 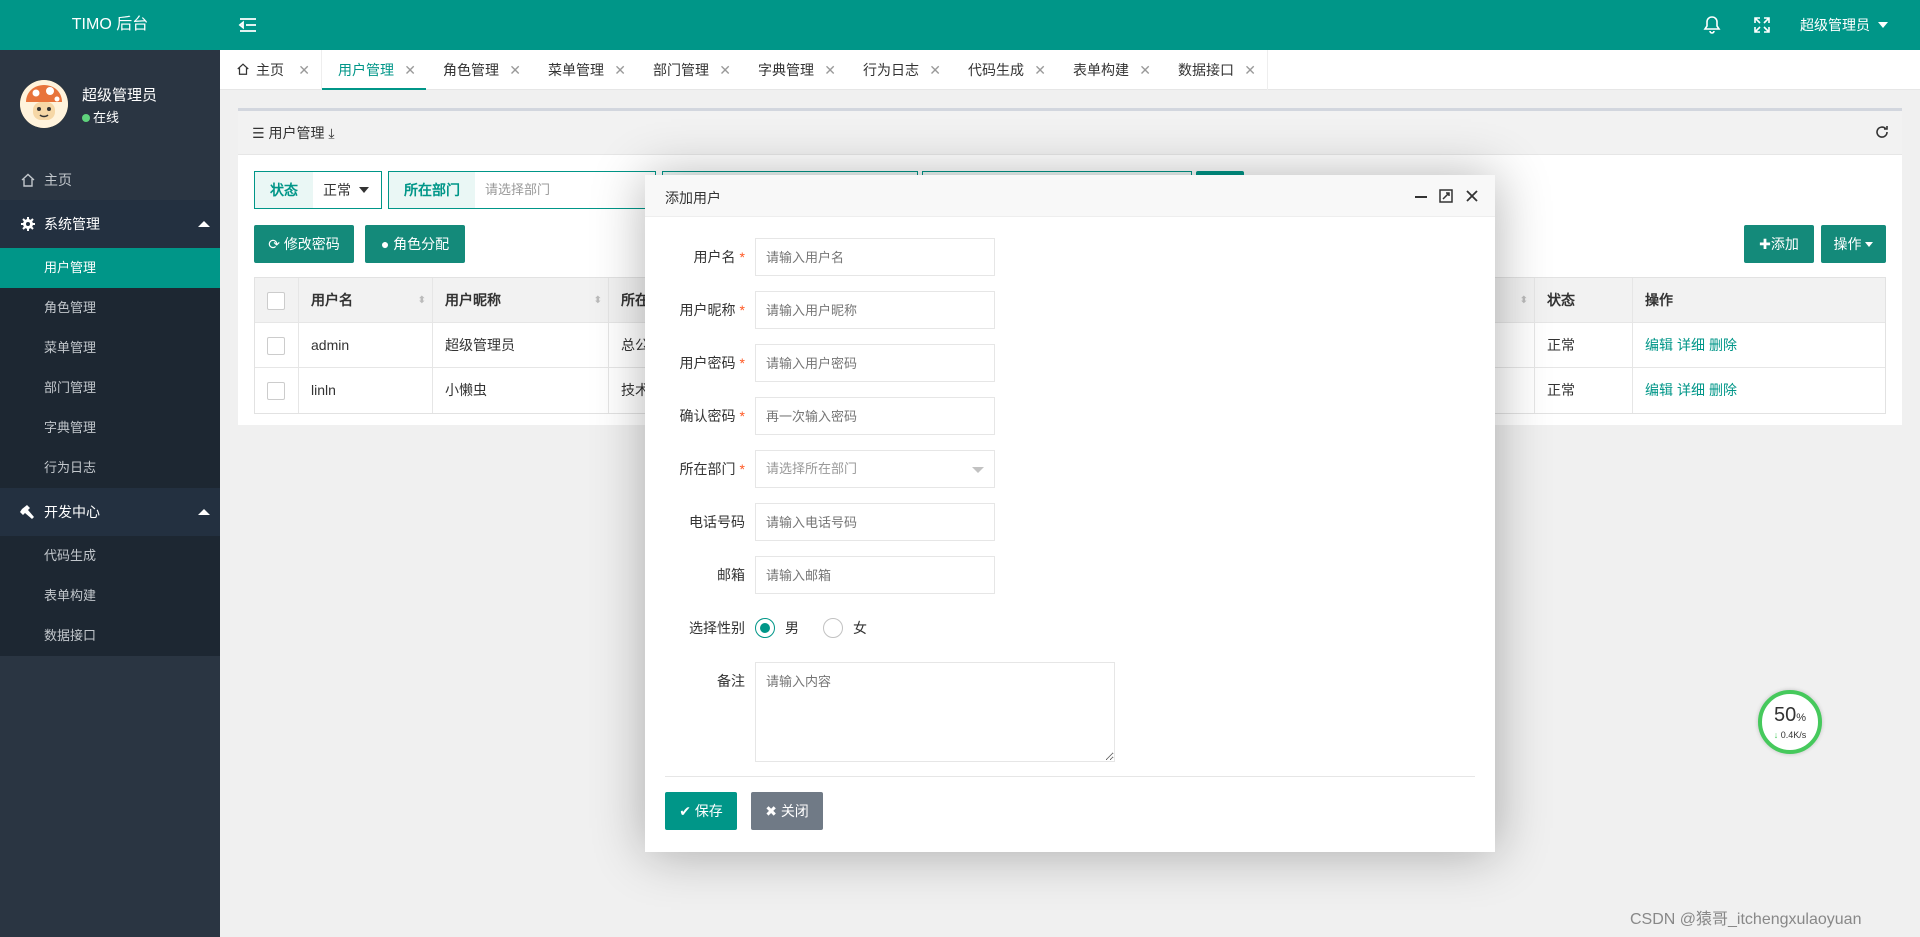 What do you see at coordinates (479, 70) in the screenshot?
I see `tab-roles: 角色管理 ✕` at bounding box center [479, 70].